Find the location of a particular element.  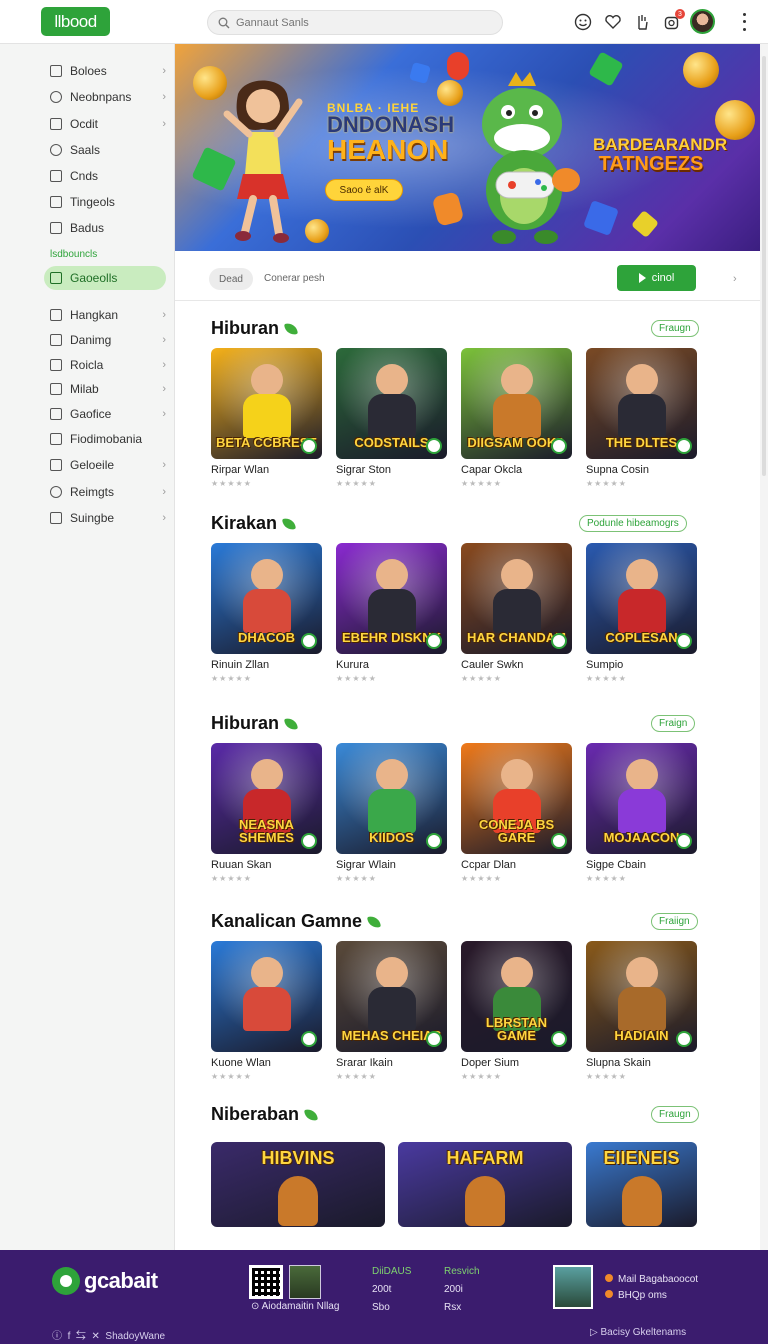

game-card: THE DLTES Supna Cosin ★★★★★ is located at coordinates (641, 418).